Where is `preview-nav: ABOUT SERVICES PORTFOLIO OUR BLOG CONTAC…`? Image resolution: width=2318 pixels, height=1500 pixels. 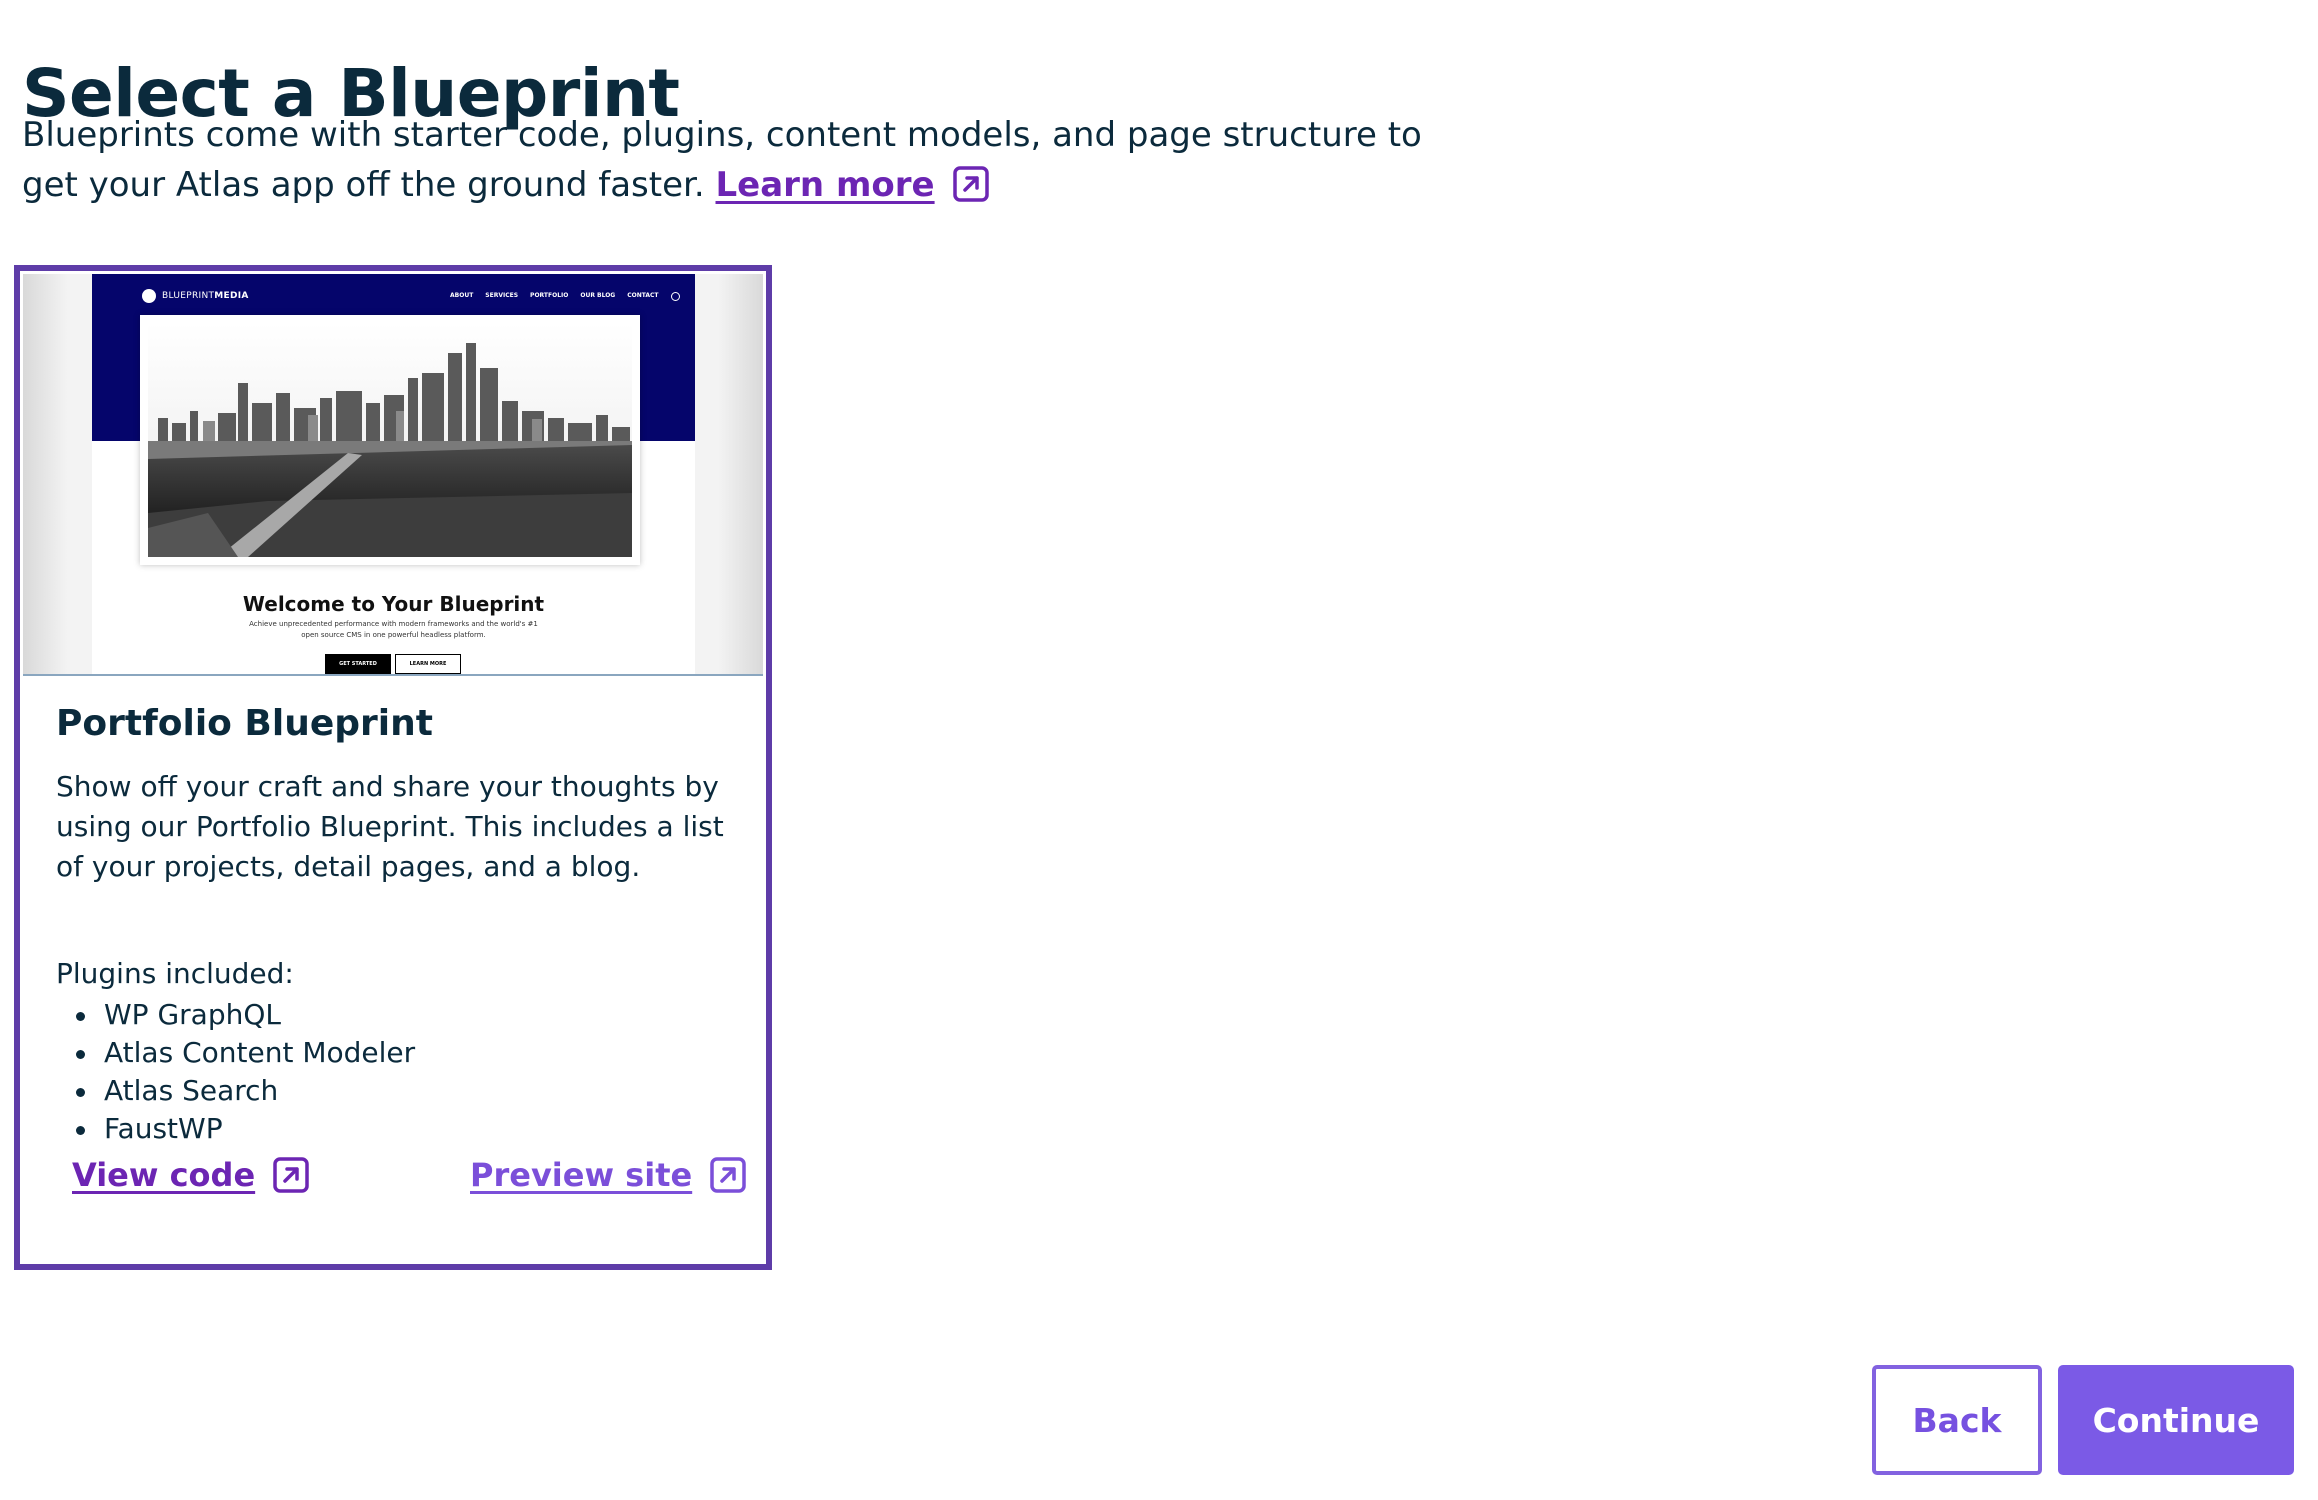 preview-nav: ABOUT SERVICES PORTFOLIO OUR BLOG CONTAC… is located at coordinates (565, 296).